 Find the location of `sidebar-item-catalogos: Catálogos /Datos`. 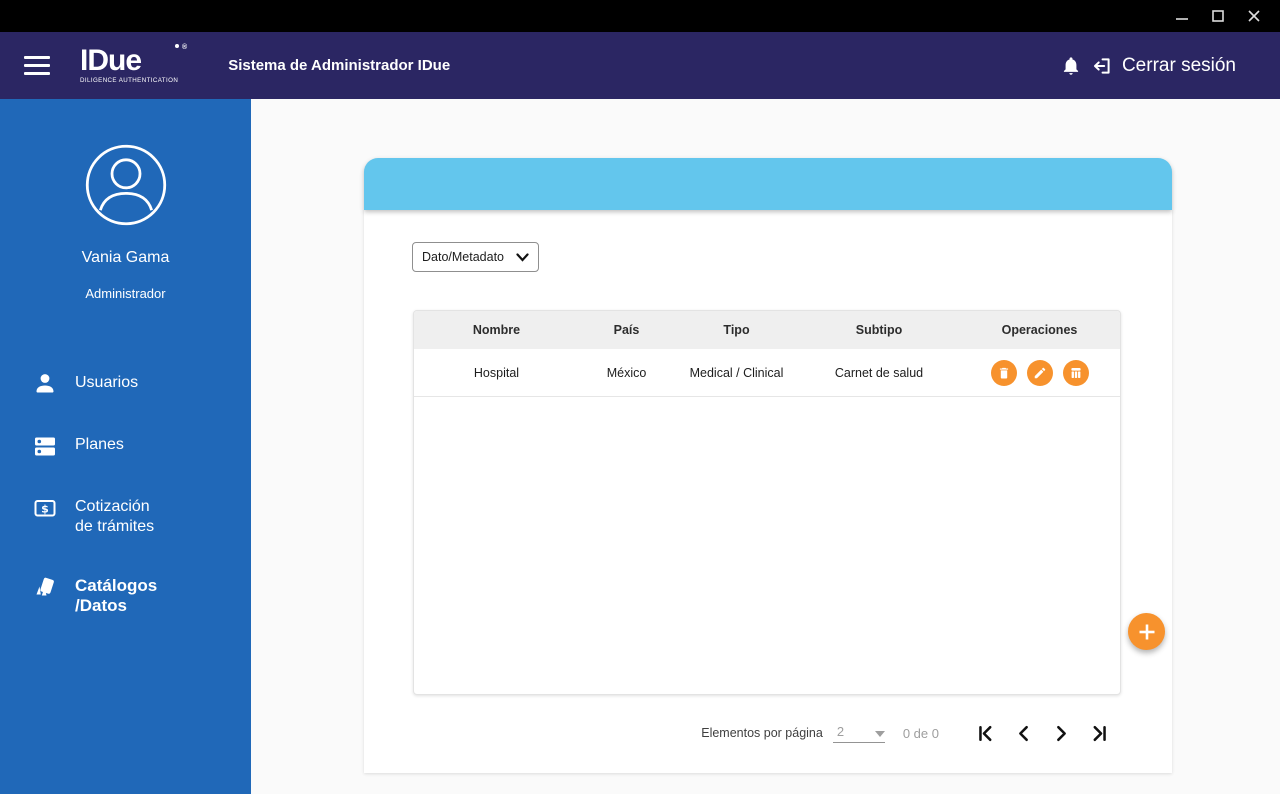

sidebar-item-catalogos: Catálogos /Datos is located at coordinates (125, 596).